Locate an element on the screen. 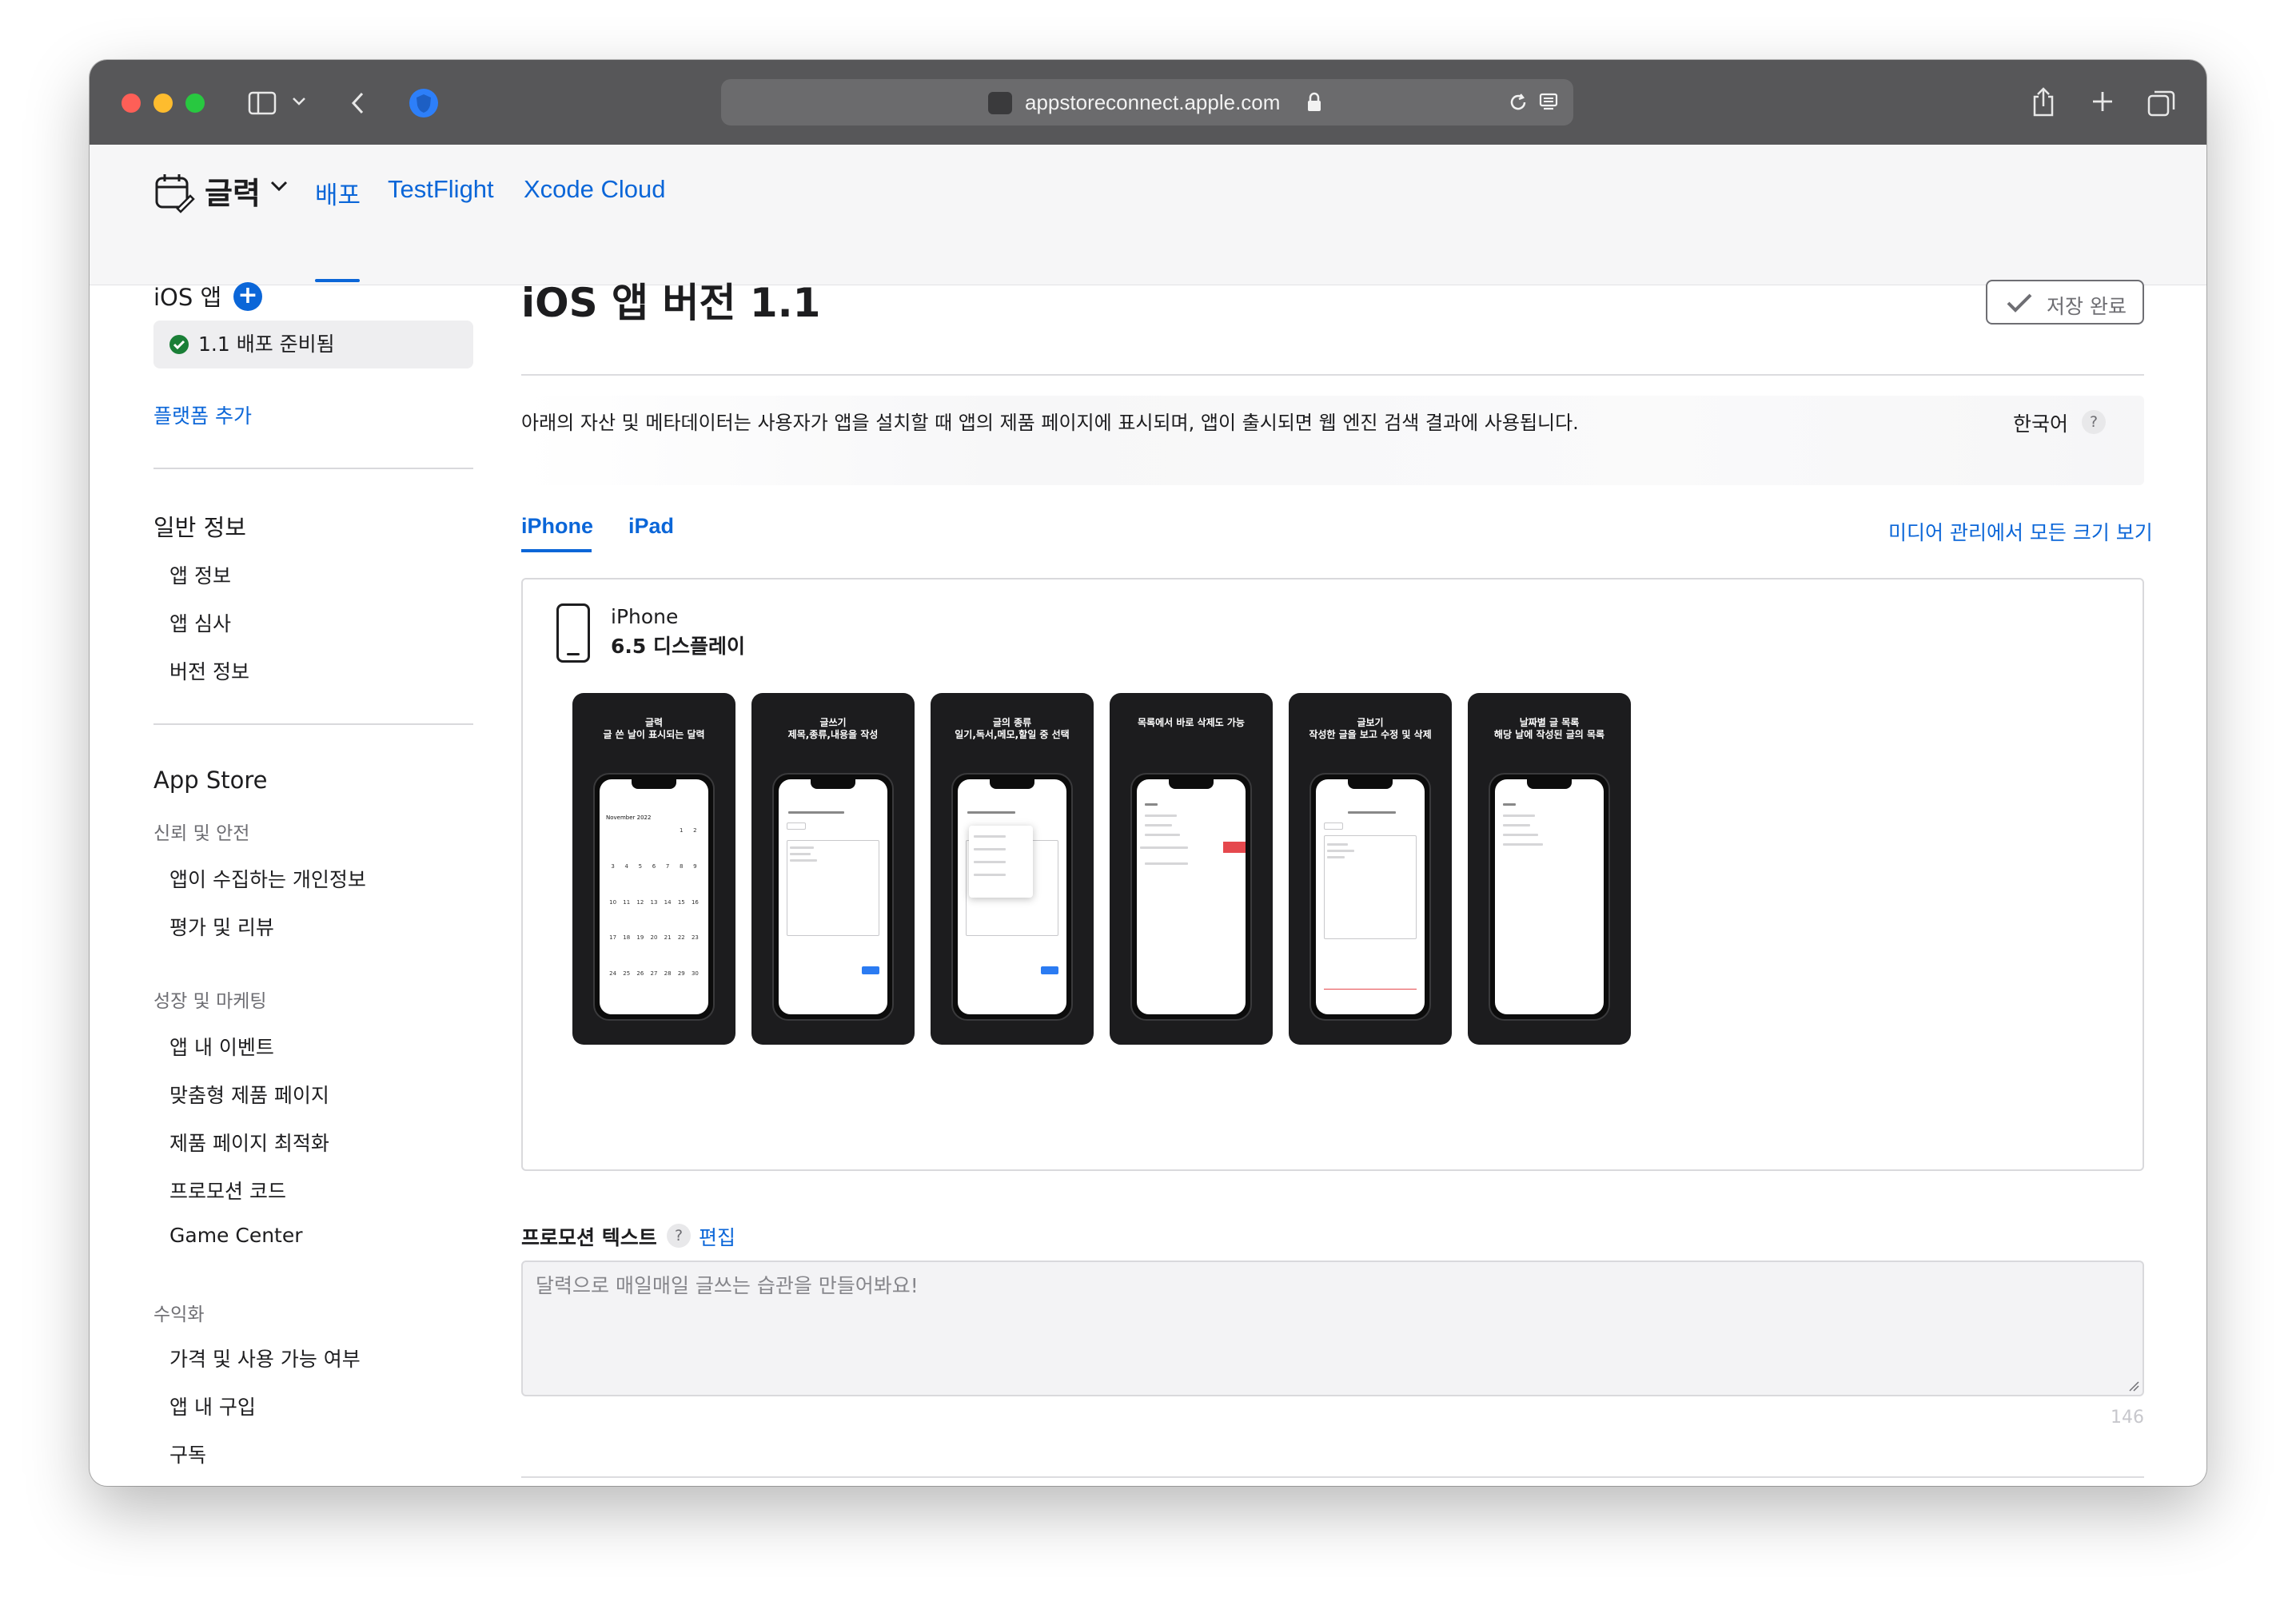  browser-toolbar: appstoreconnect.apple.com is located at coordinates (1148, 102).